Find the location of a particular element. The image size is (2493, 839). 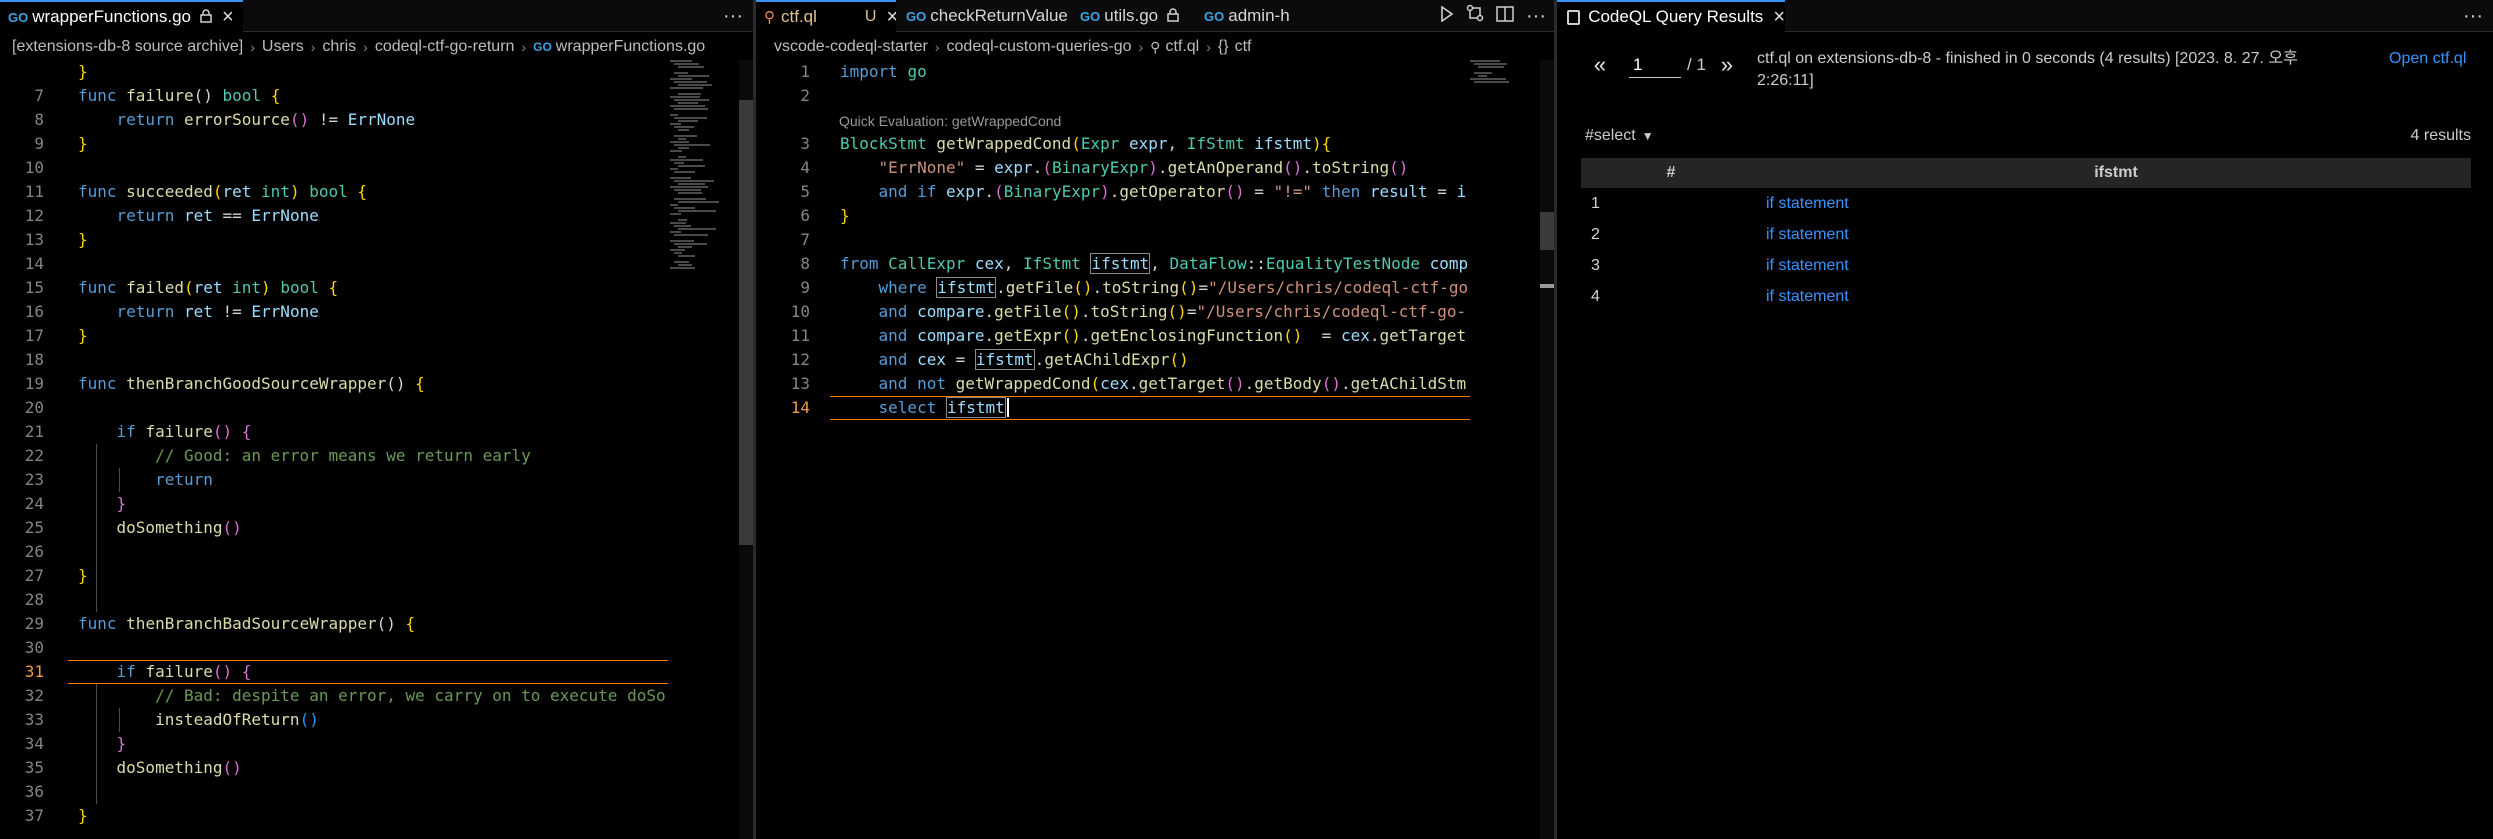

code-line: 2 is located at coordinates (1155, 96).